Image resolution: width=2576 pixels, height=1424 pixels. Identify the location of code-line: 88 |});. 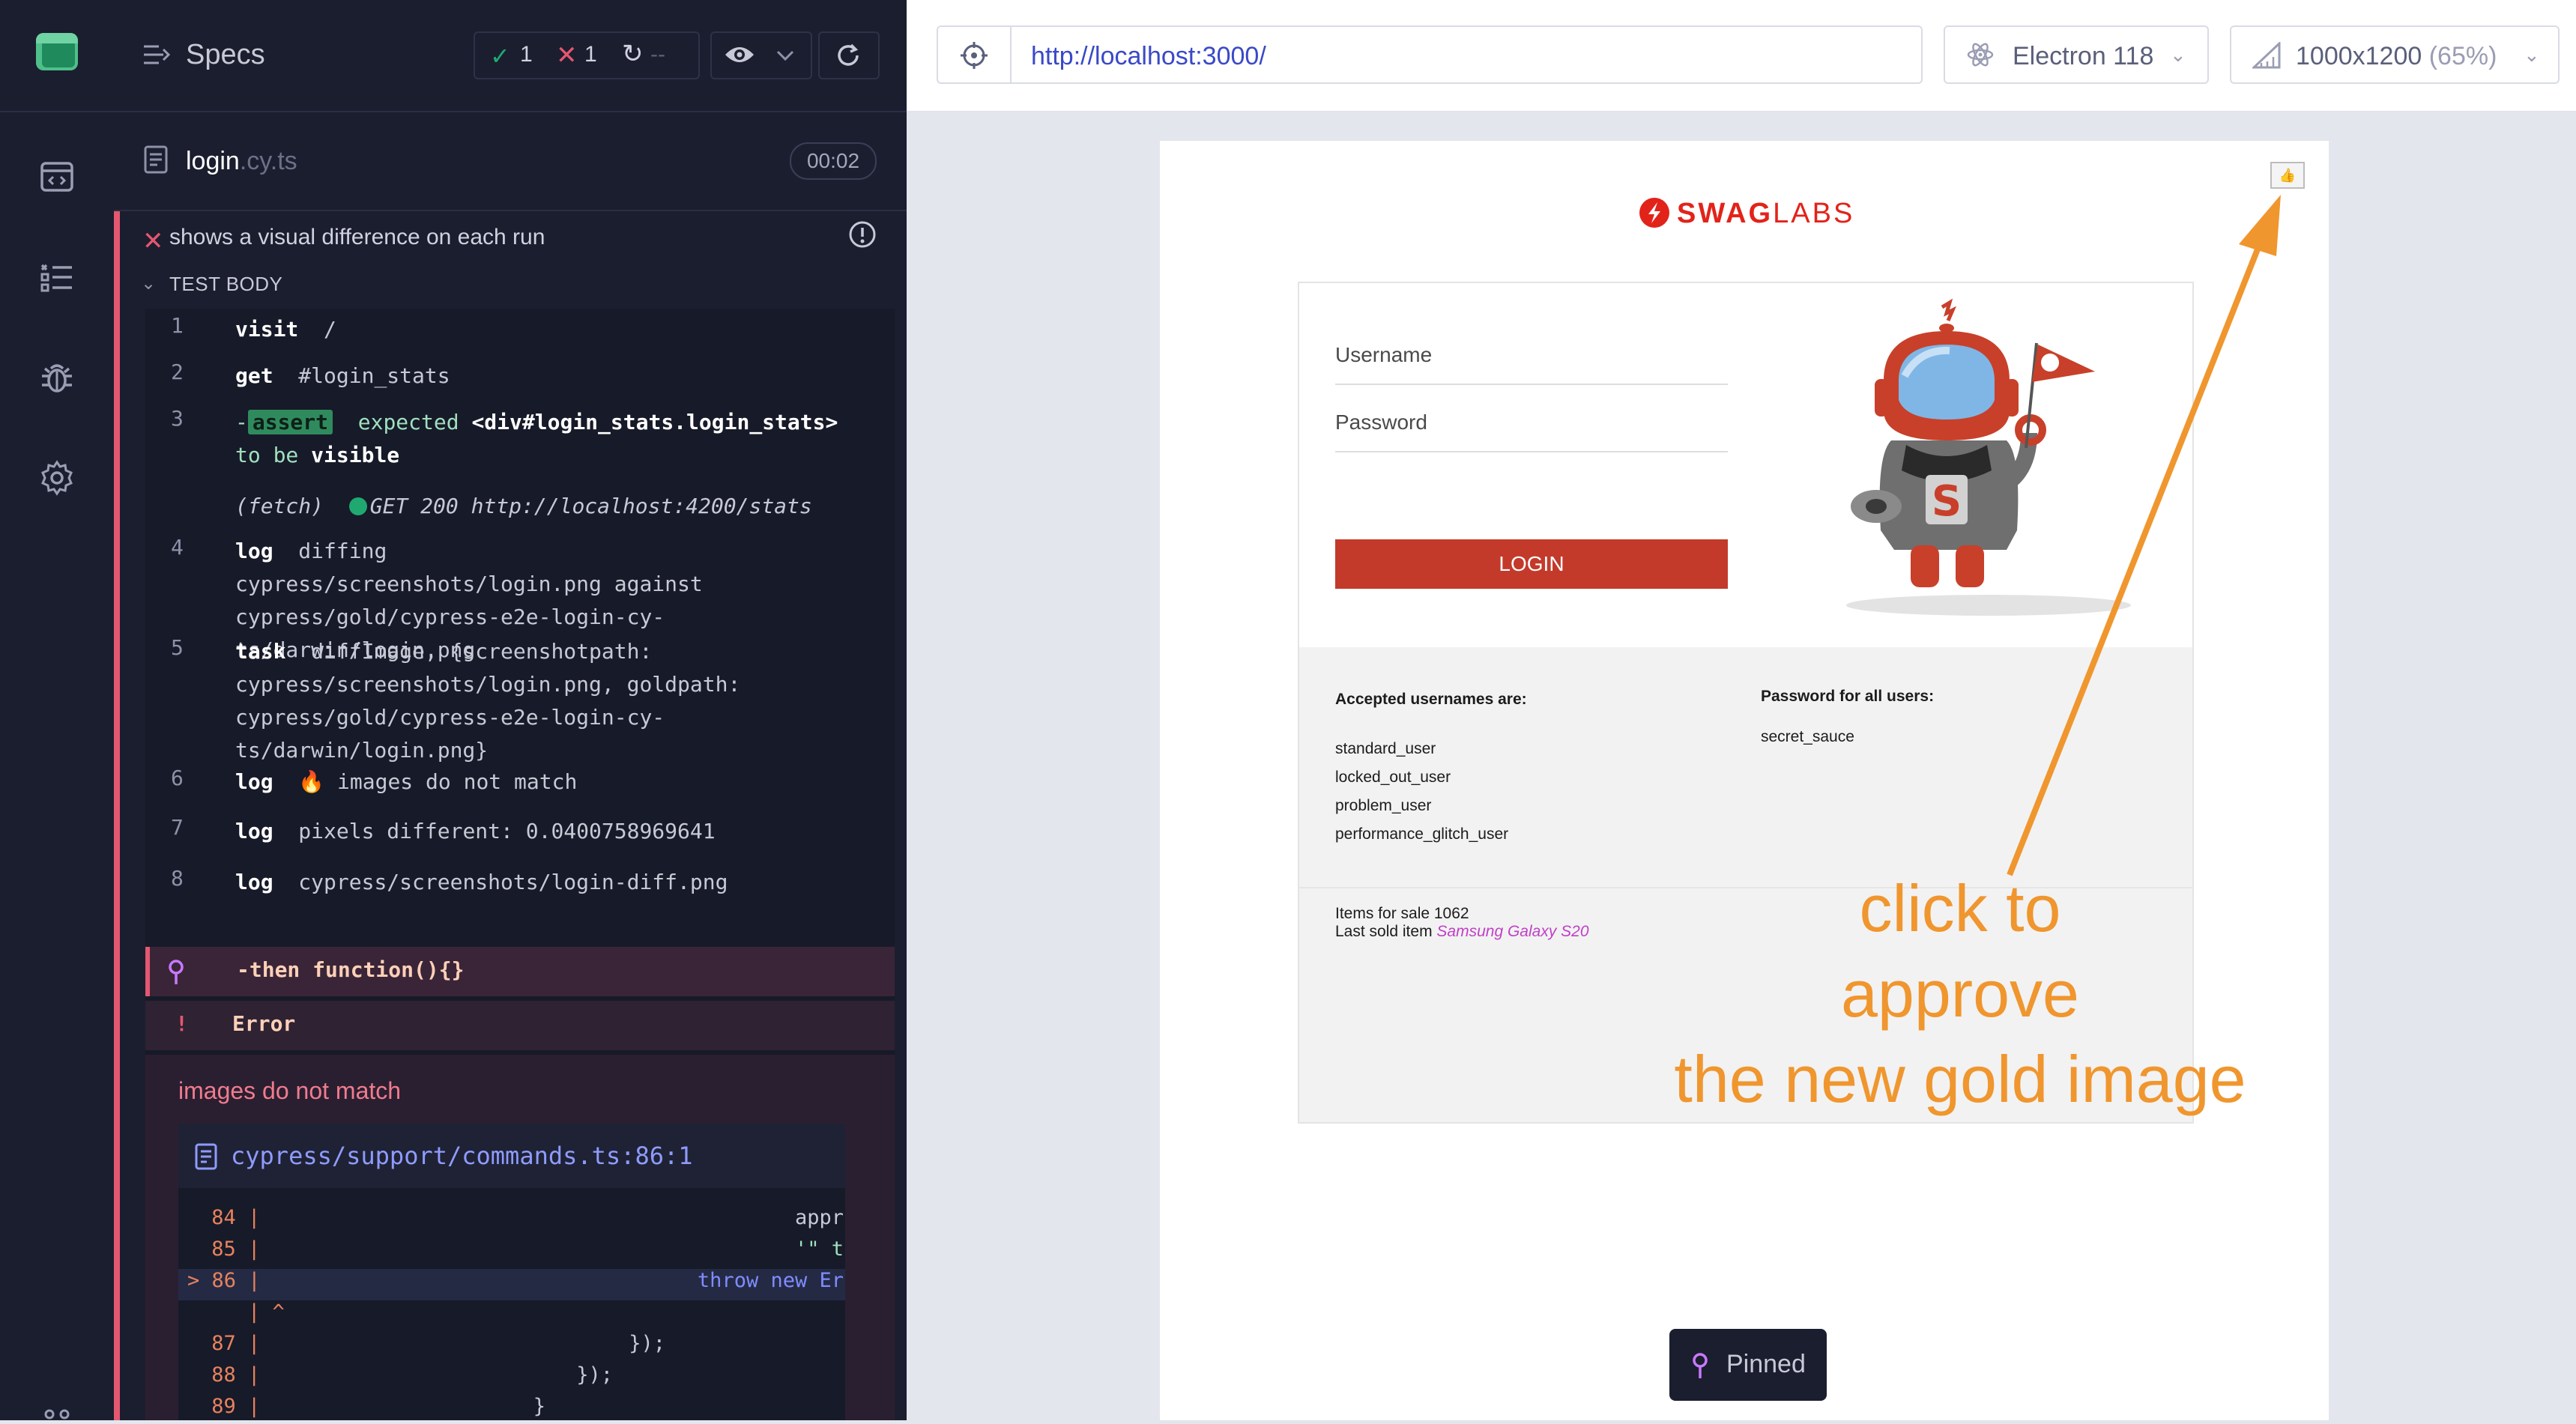
(511, 1379).